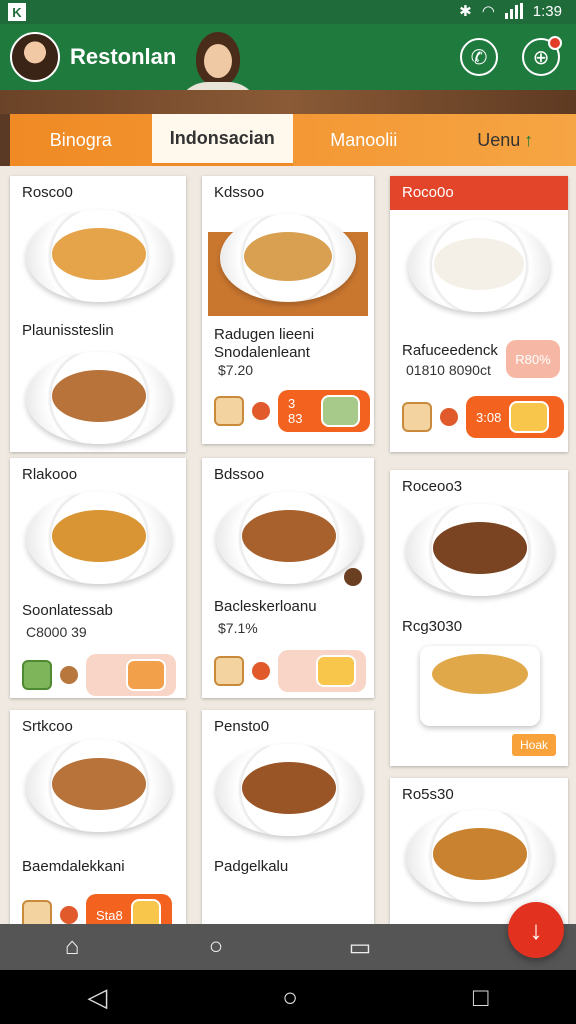 This screenshot has height=1024, width=576. What do you see at coordinates (432, 626) in the screenshot?
I see `dish-name: Rcg3030` at bounding box center [432, 626].